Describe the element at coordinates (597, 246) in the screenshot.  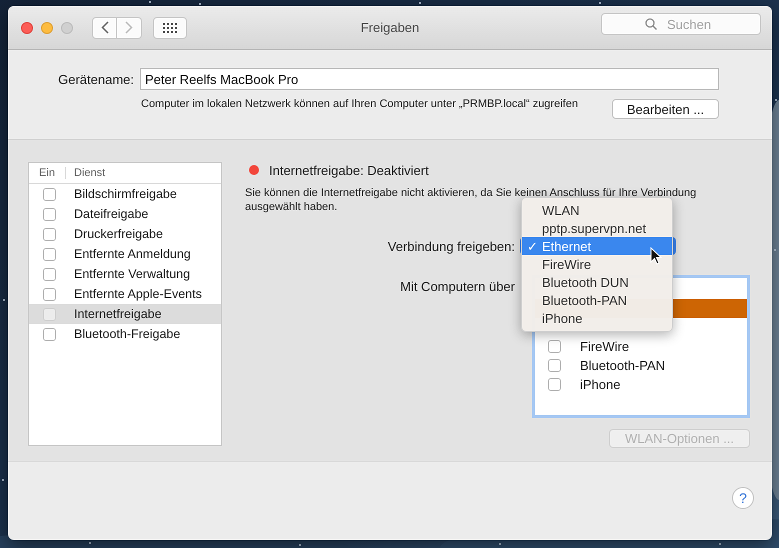
I see `menu-item: ✓ Ethernet` at that location.